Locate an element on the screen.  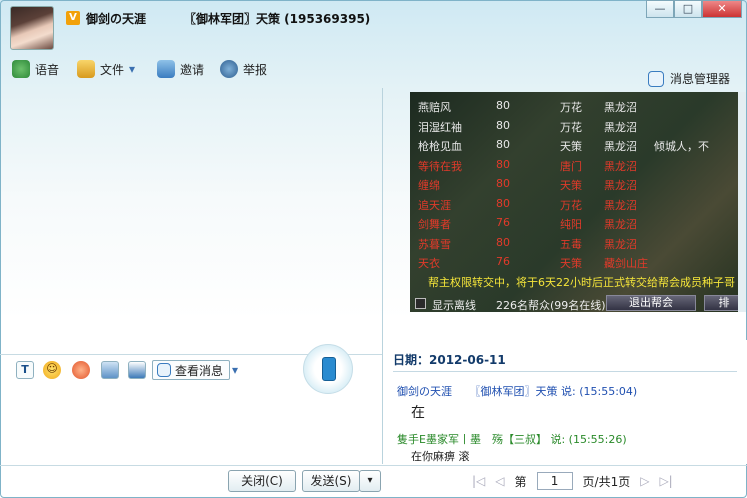
voice-icon is located at coordinates (21, 69).